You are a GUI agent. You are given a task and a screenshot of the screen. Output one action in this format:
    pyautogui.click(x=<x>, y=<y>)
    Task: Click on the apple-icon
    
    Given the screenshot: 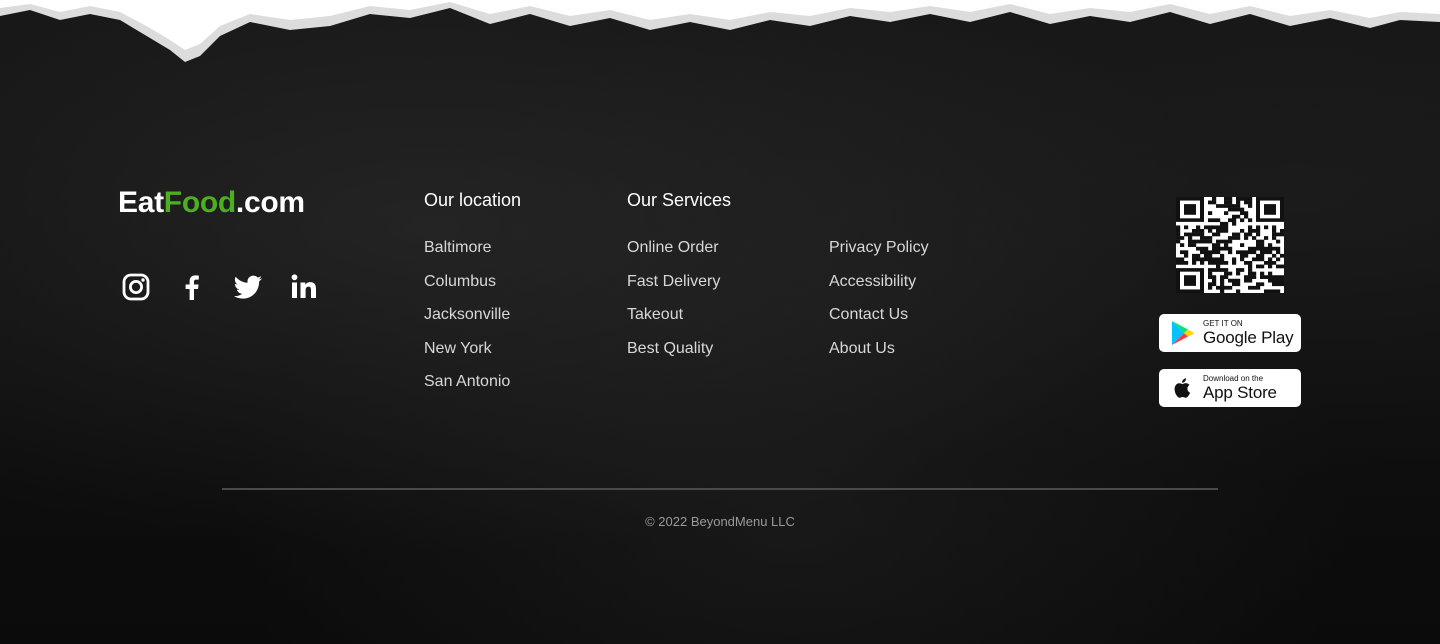 What is the action you would take?
    pyautogui.click(x=1182, y=388)
    